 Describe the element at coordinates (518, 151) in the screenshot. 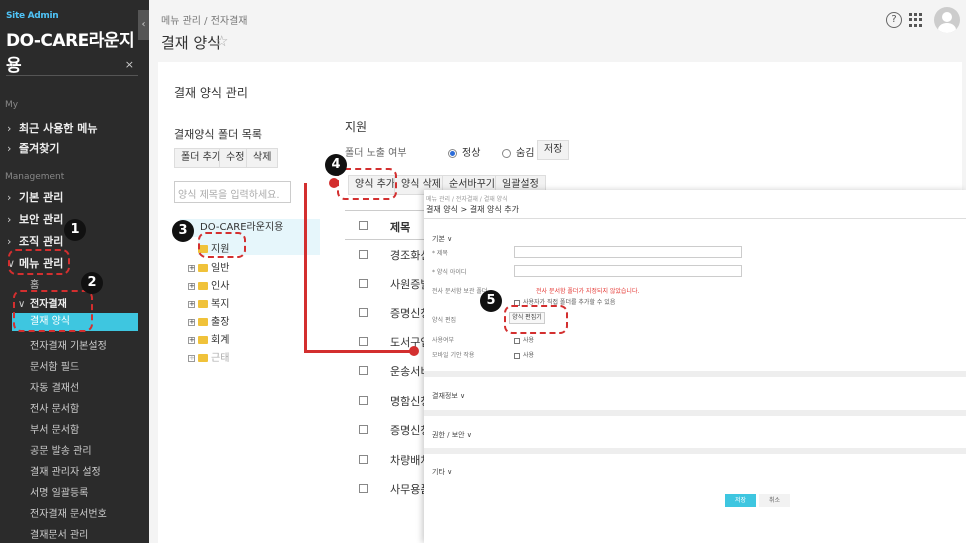

I see `radio-hidden: 숨김` at that location.